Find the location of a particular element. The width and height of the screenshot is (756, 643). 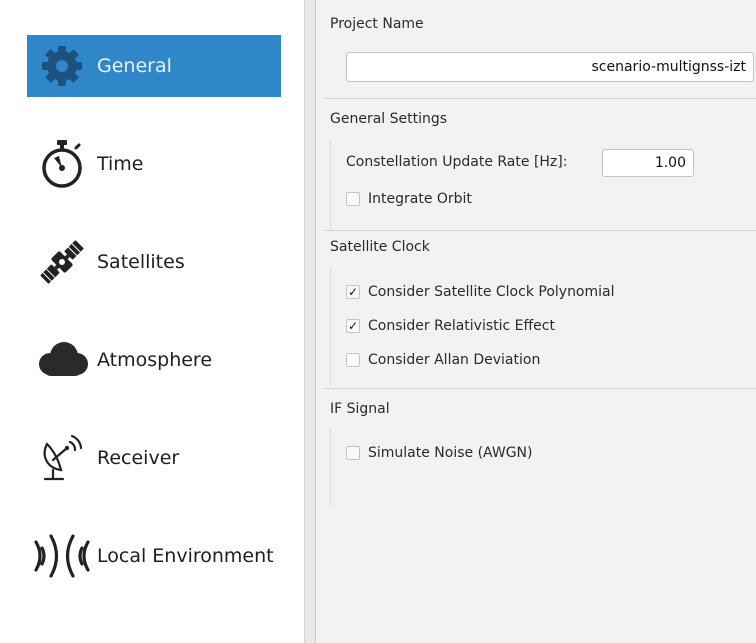

sidebar-item-satellites: Satellites is located at coordinates (154, 262).